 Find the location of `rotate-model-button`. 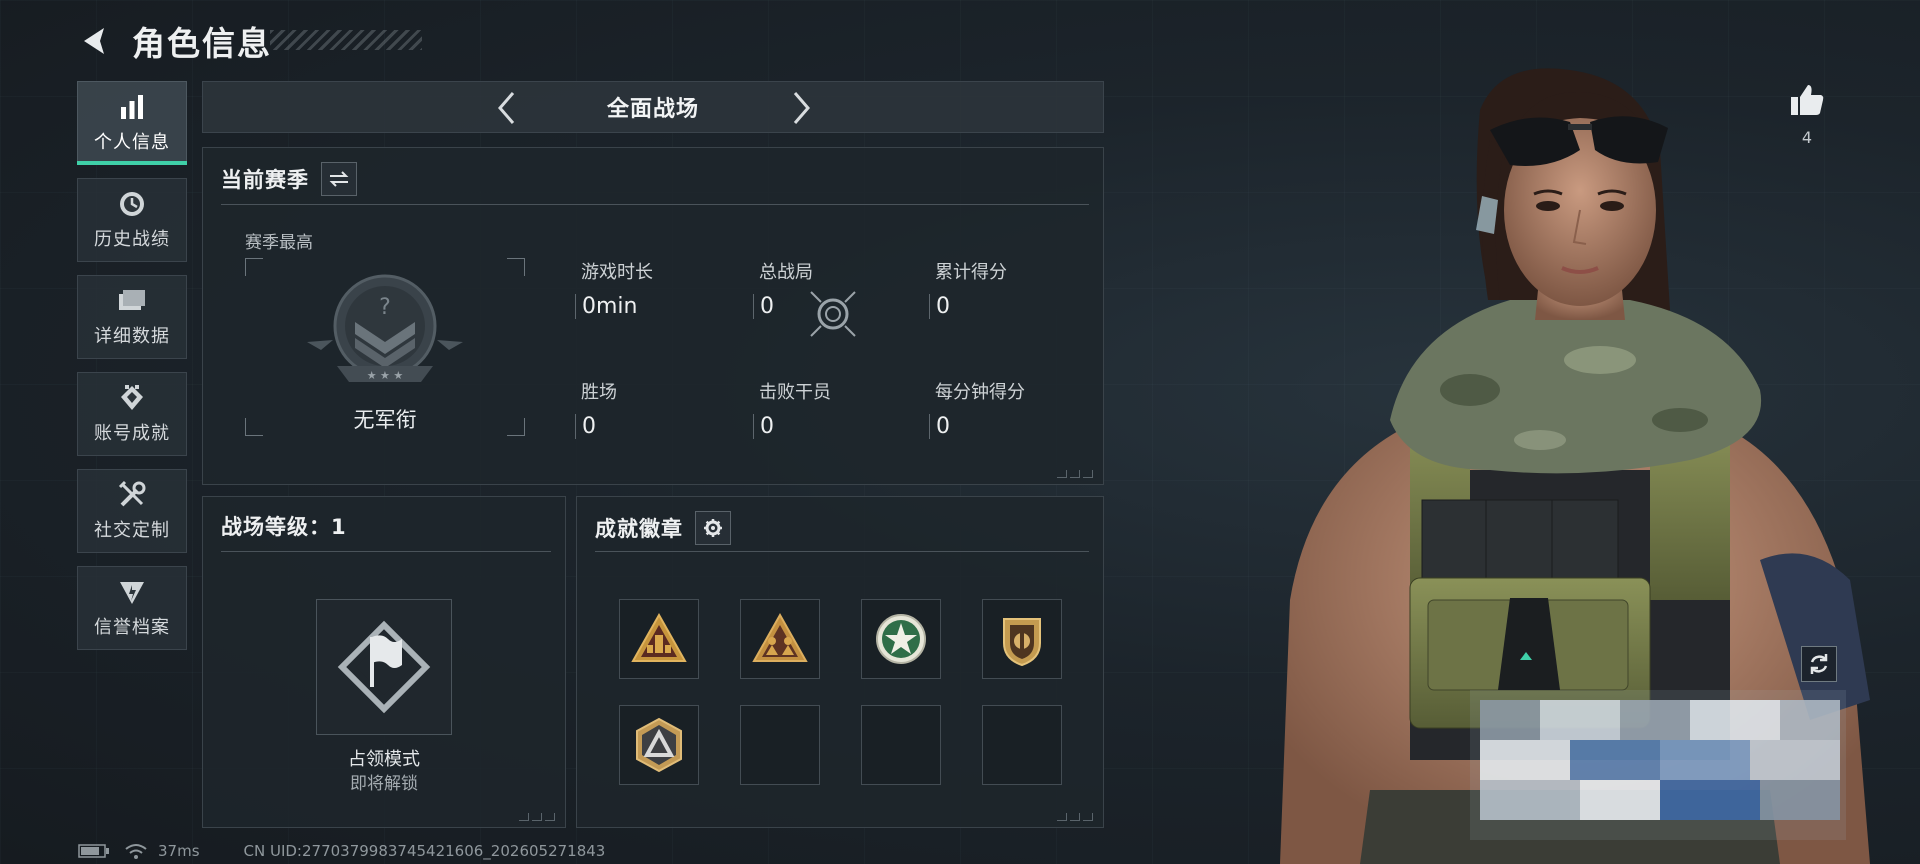

rotate-model-button is located at coordinates (1819, 664).